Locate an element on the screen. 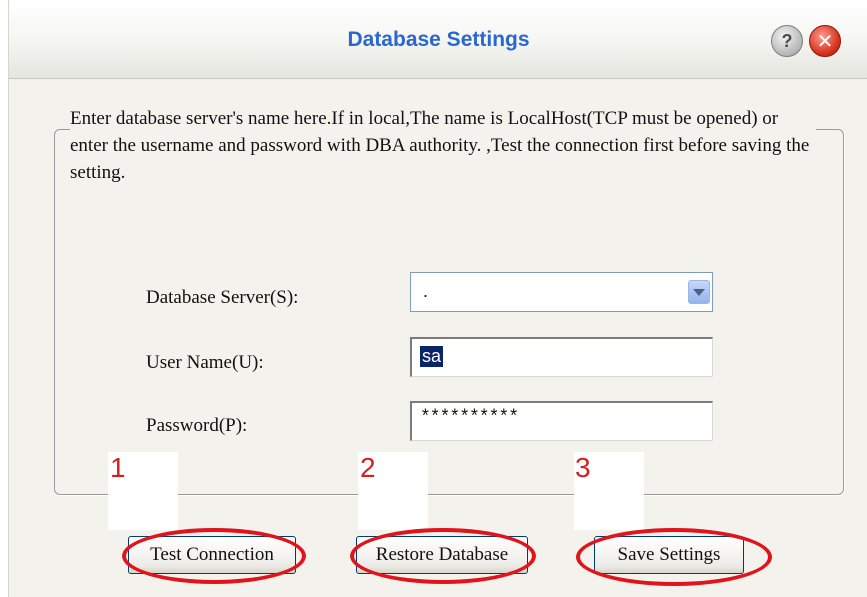 Image resolution: width=867 pixels, height=597 pixels. close-icon: ✕ is located at coordinates (825, 41).